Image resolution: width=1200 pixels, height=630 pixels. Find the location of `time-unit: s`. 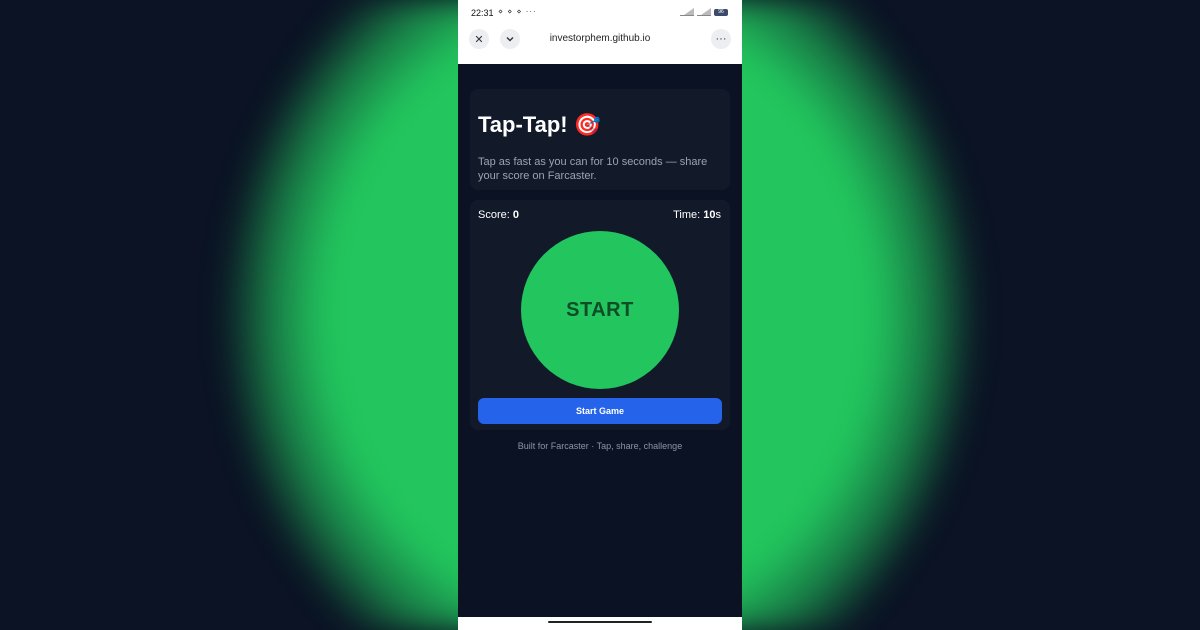

time-unit: s is located at coordinates (718, 215).